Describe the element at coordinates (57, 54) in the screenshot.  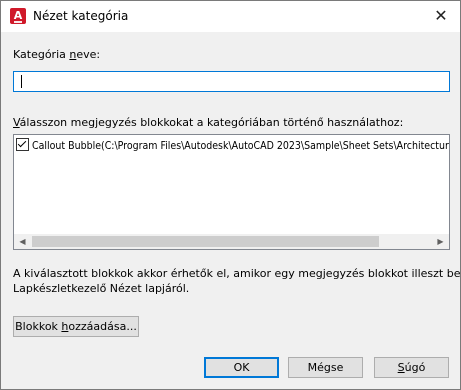
I see `category-name-label: Kategória neve:` at that location.